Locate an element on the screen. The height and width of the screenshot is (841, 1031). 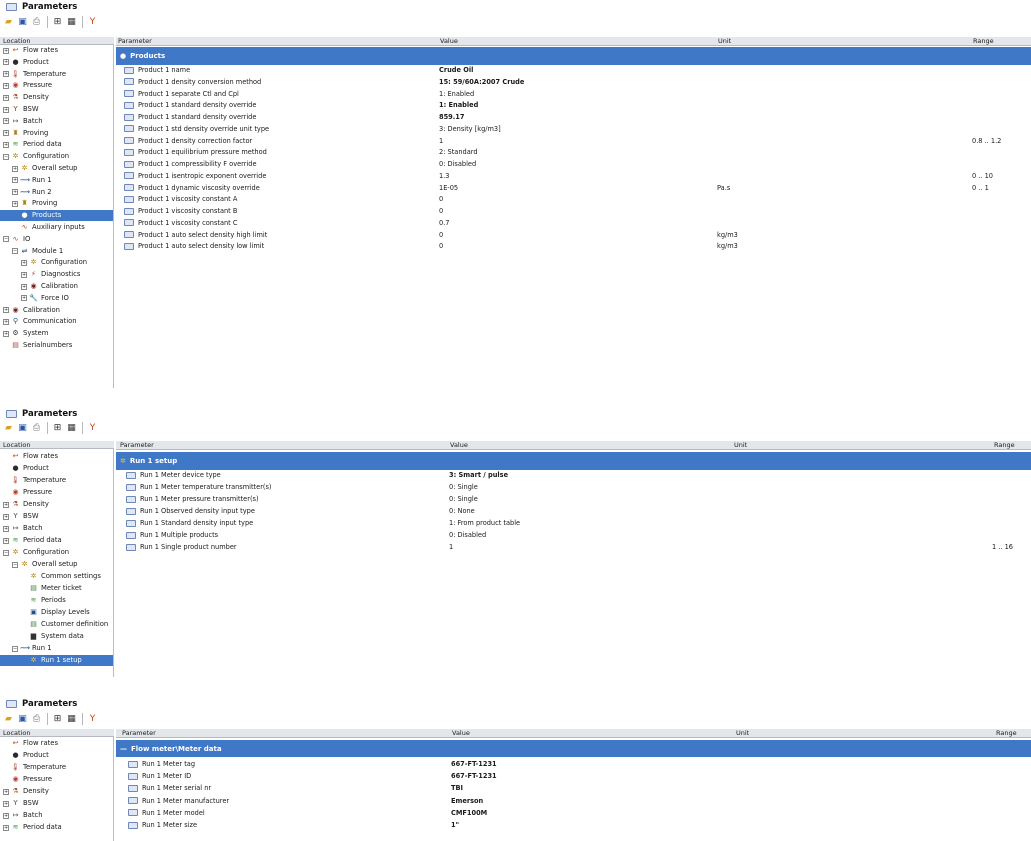
parameter-value: 1 is located at coordinates (441, 142).